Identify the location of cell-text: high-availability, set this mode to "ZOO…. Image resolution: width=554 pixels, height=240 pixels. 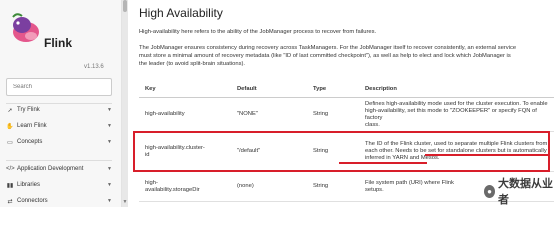
(451, 114).